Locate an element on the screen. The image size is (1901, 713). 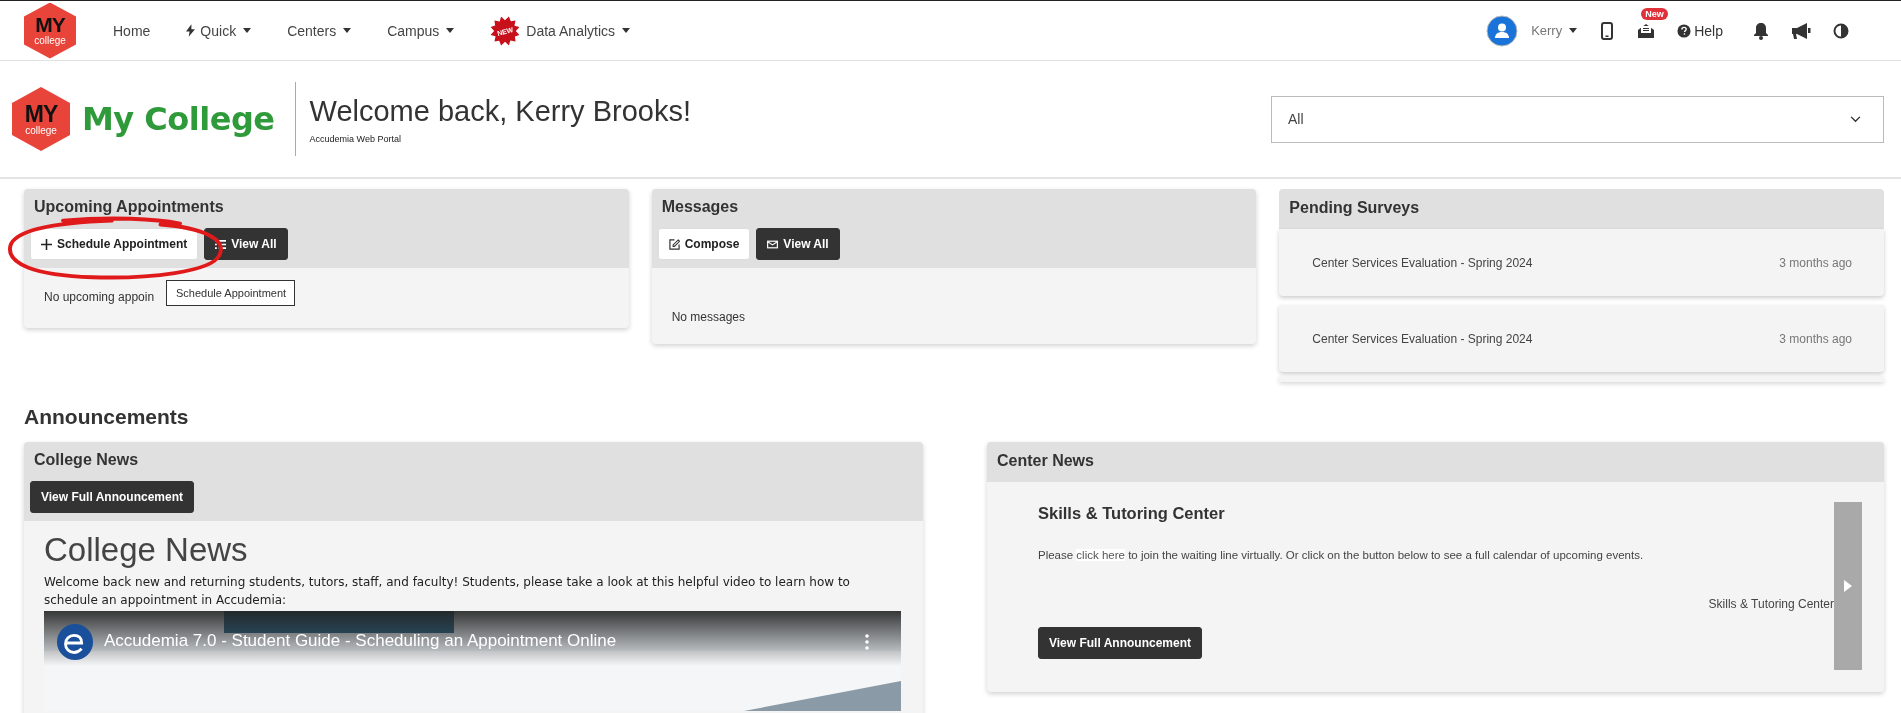
empty-message: No messages is located at coordinates (708, 317).